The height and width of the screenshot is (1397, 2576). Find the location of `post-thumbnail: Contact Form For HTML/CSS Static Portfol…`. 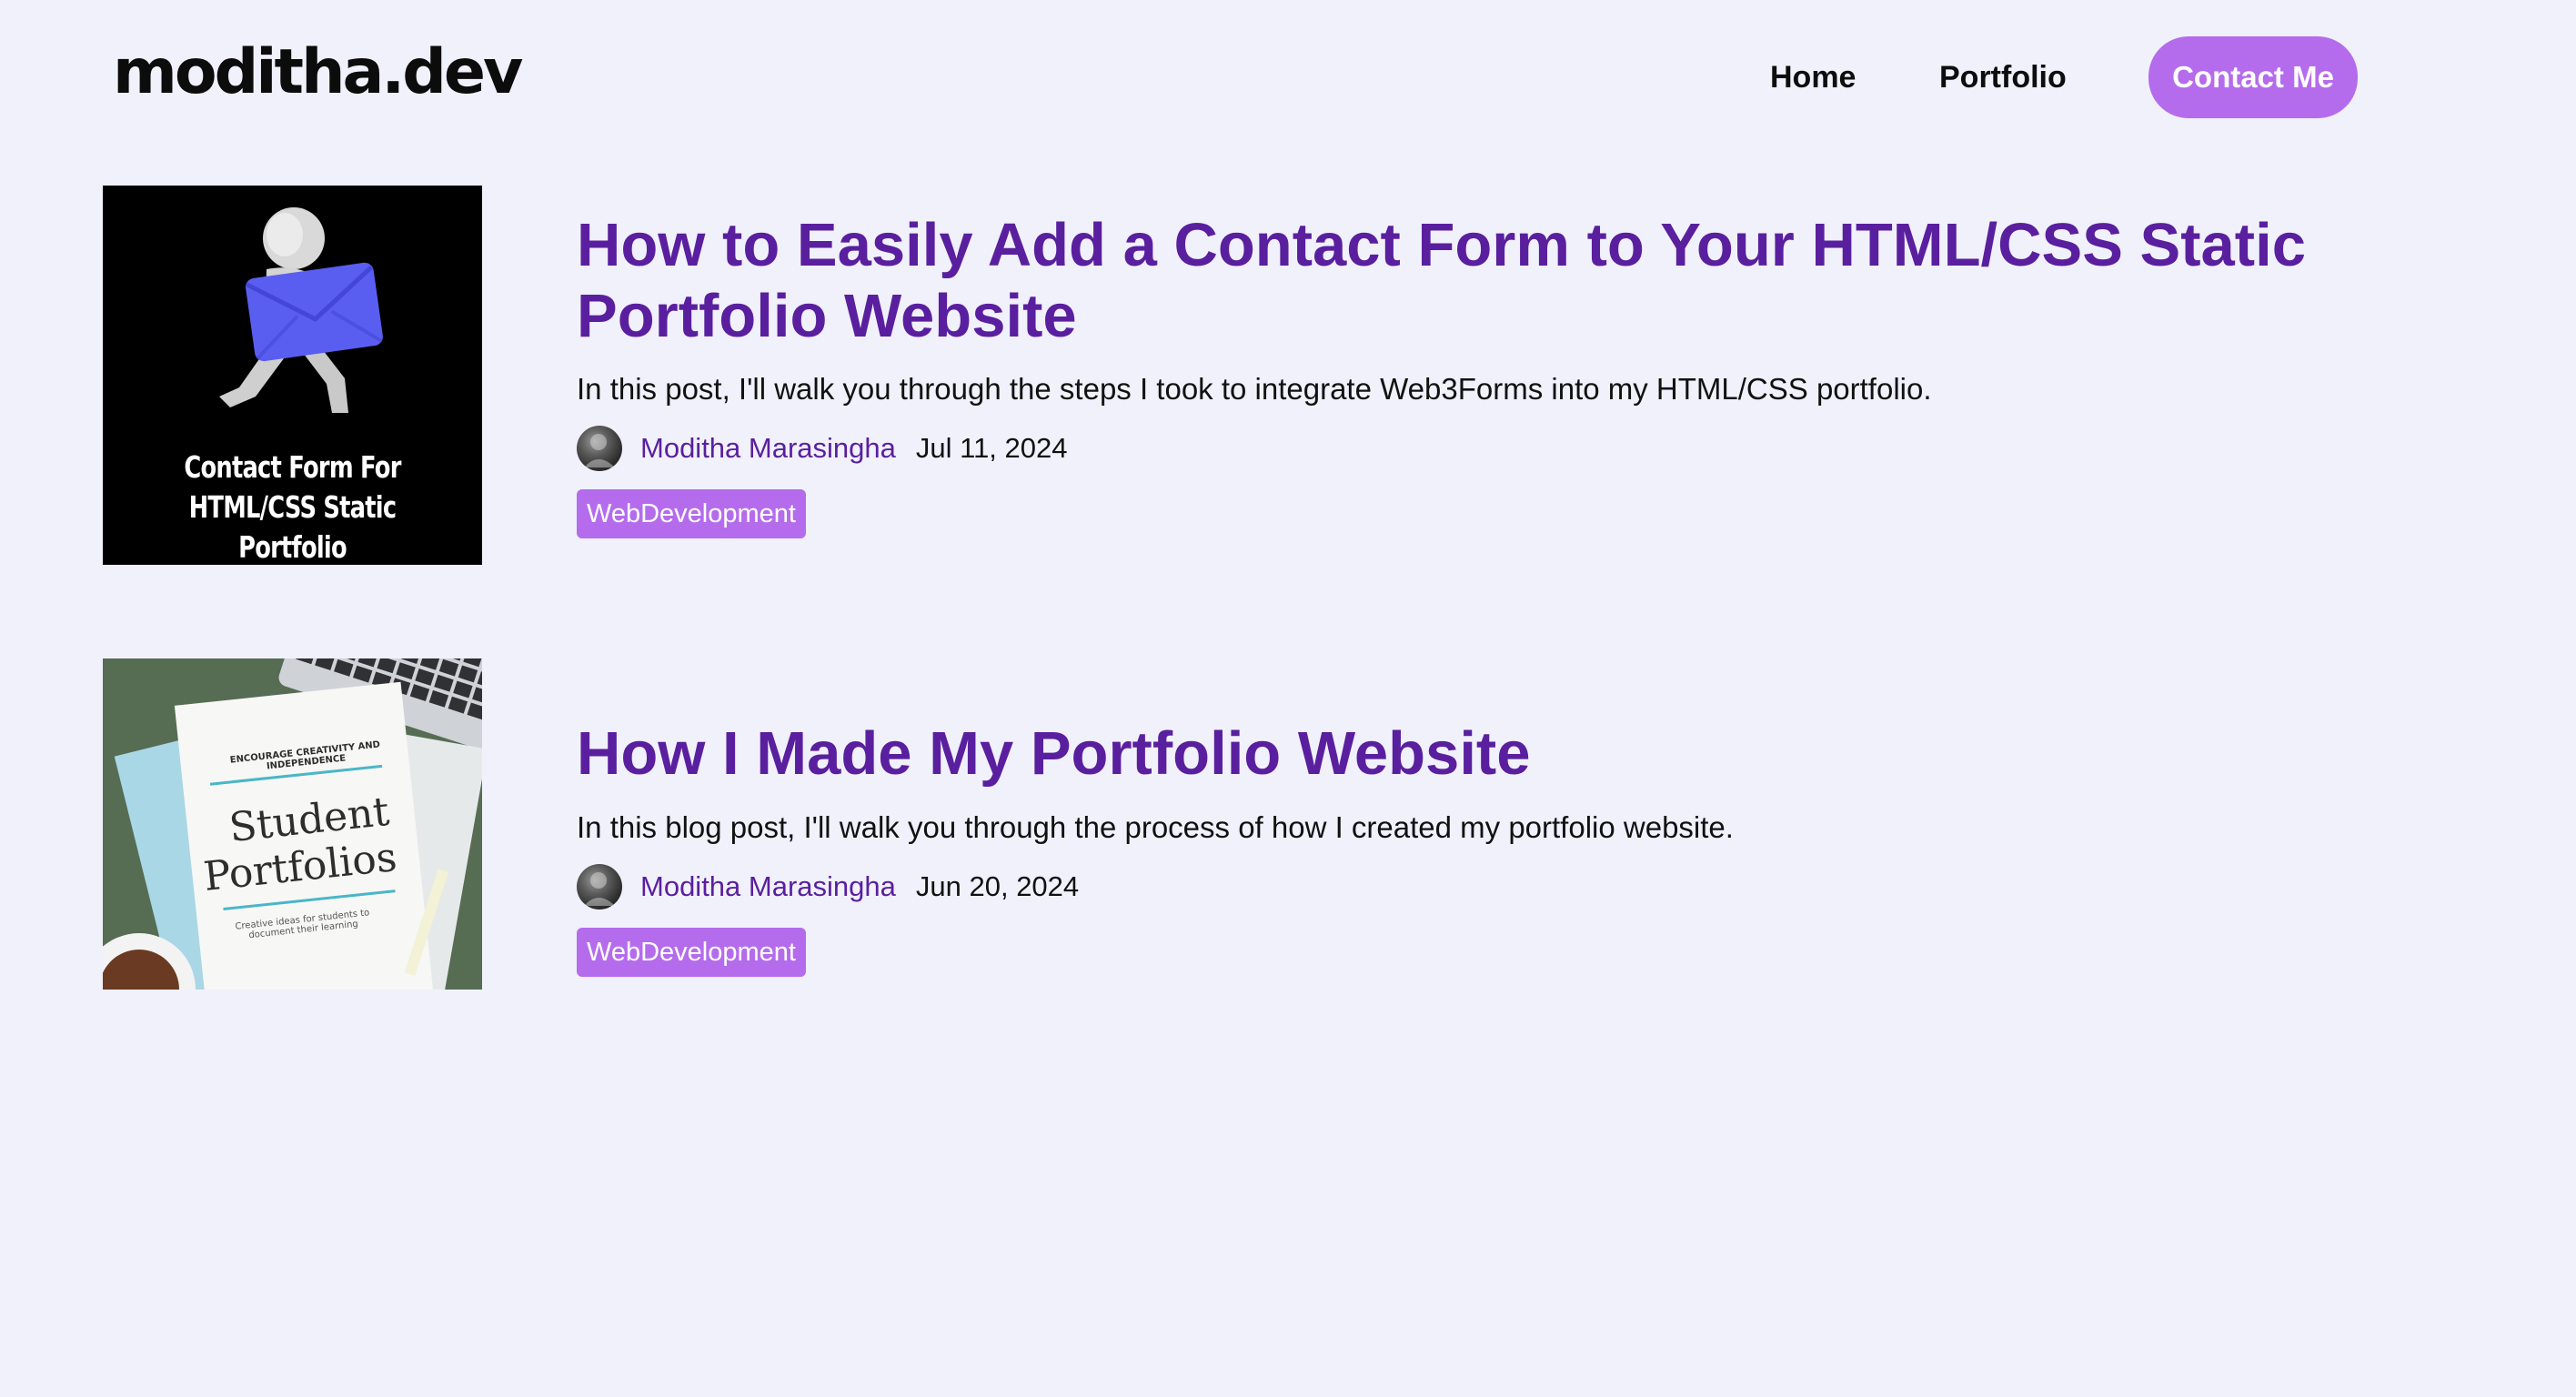

post-thumbnail: Contact Form For HTML/CSS Static Portfol… is located at coordinates (292, 376).